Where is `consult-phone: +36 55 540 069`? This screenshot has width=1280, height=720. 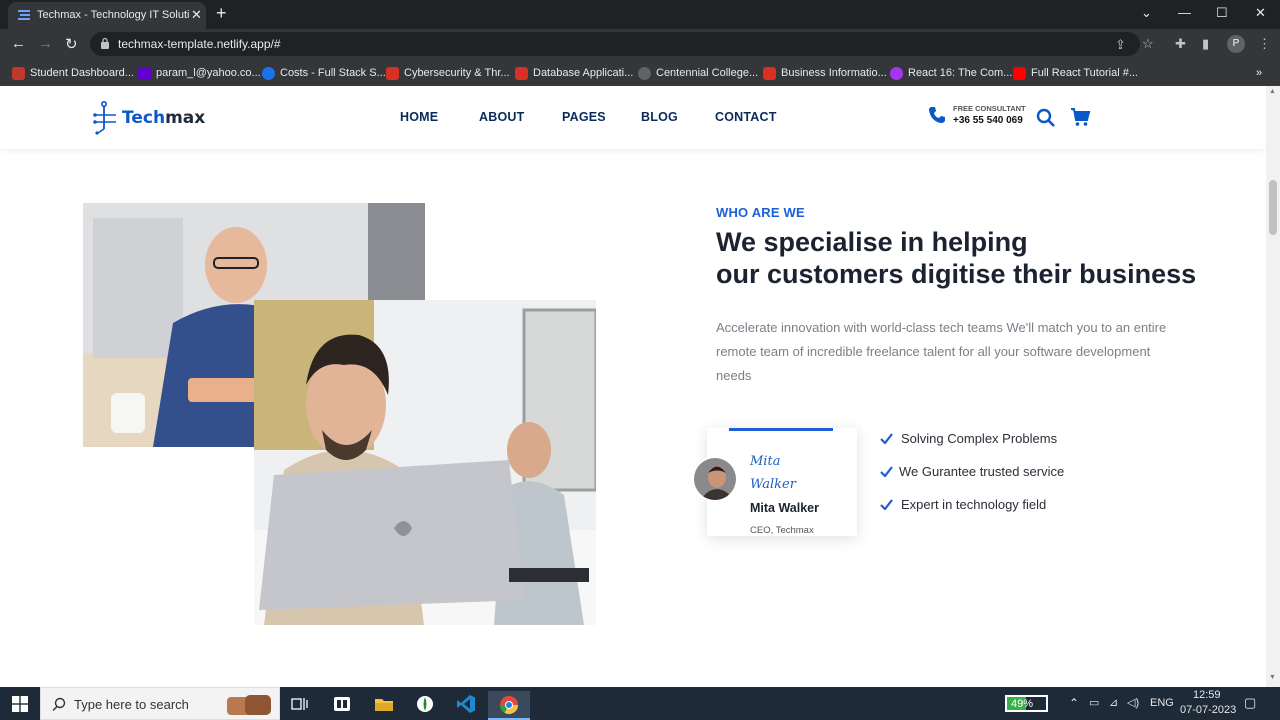
consult-phone: +36 55 540 069 is located at coordinates (988, 120).